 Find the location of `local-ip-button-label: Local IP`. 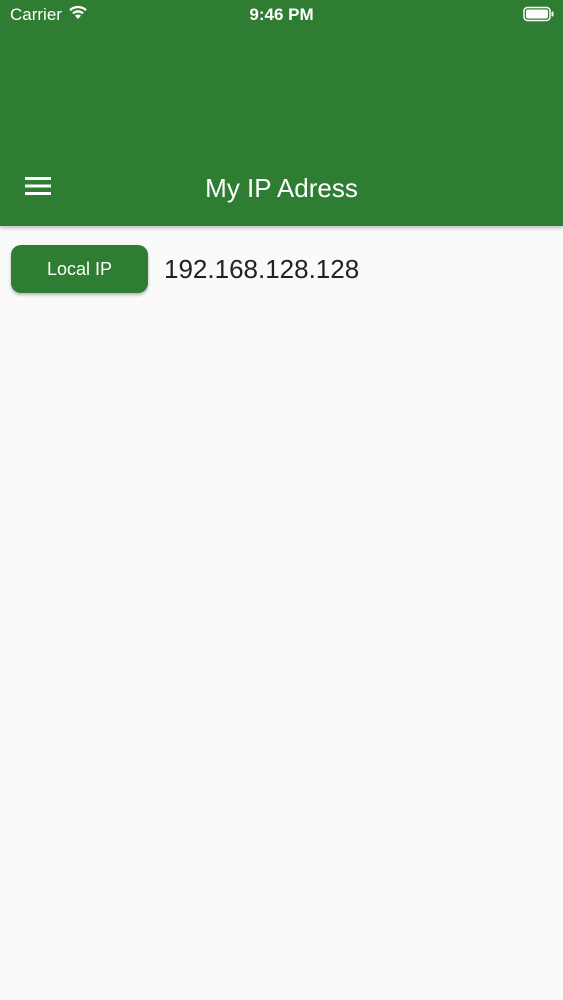

local-ip-button-label: Local IP is located at coordinates (79, 268).